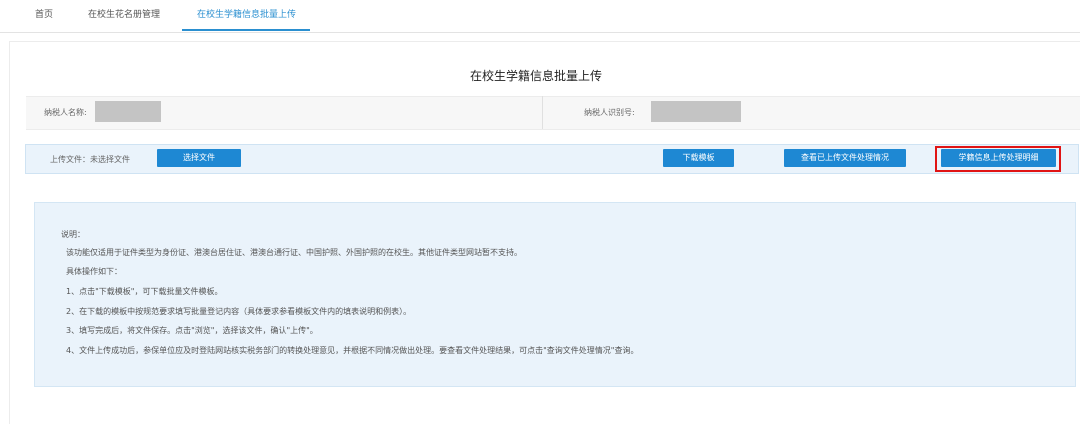 The image size is (1080, 424). I want to click on taxpayer-id-redacted, so click(696, 111).